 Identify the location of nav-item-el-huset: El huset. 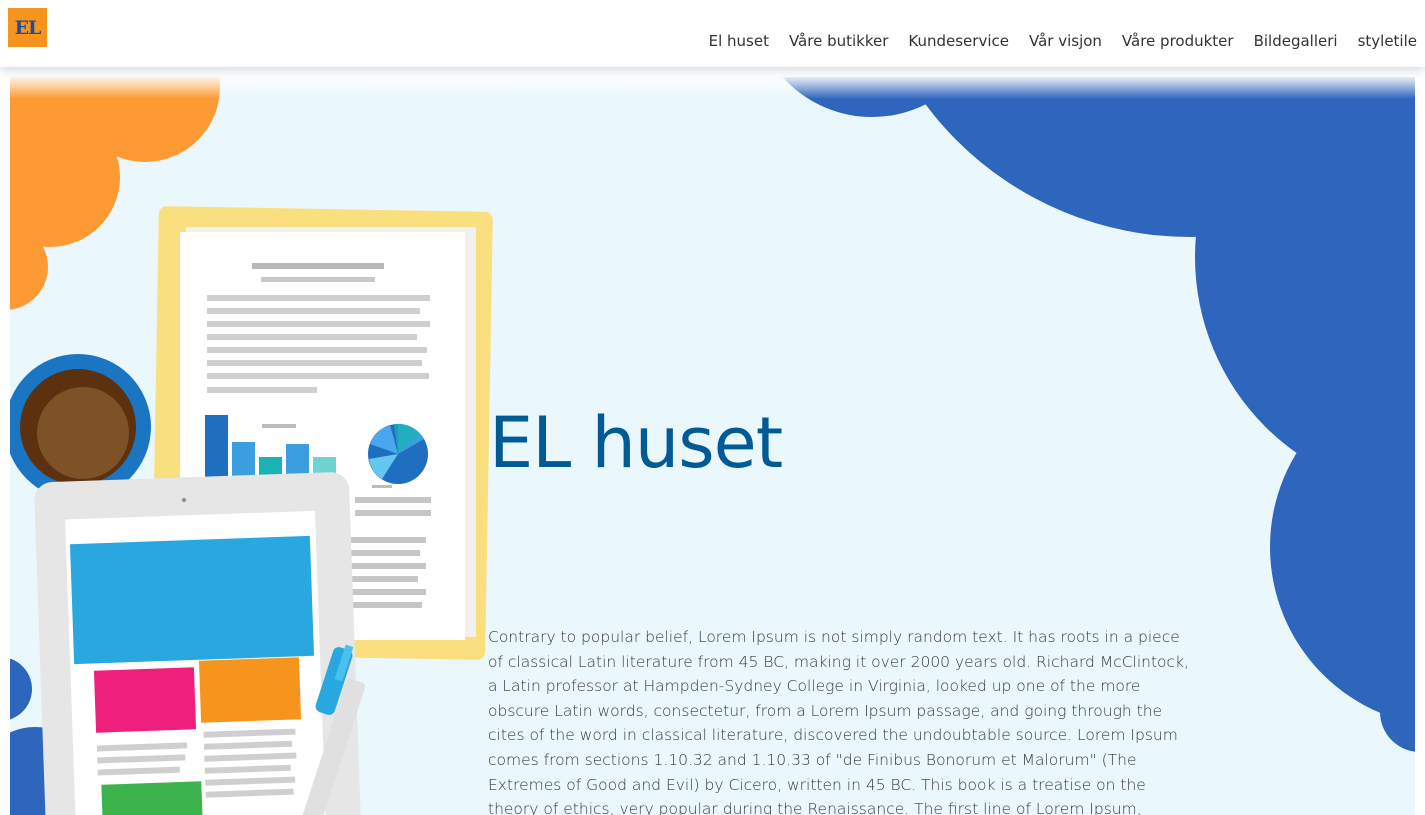
(739, 41).